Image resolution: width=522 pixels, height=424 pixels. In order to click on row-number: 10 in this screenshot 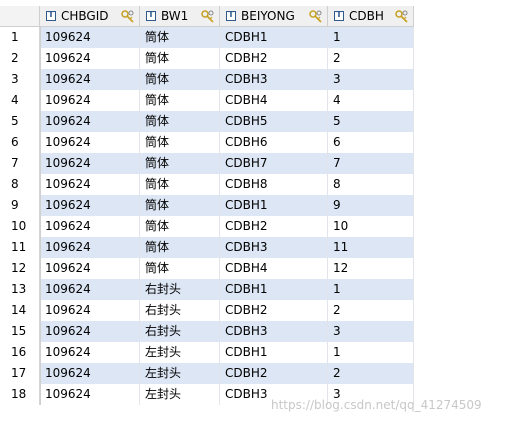, I will do `click(20, 226)`.